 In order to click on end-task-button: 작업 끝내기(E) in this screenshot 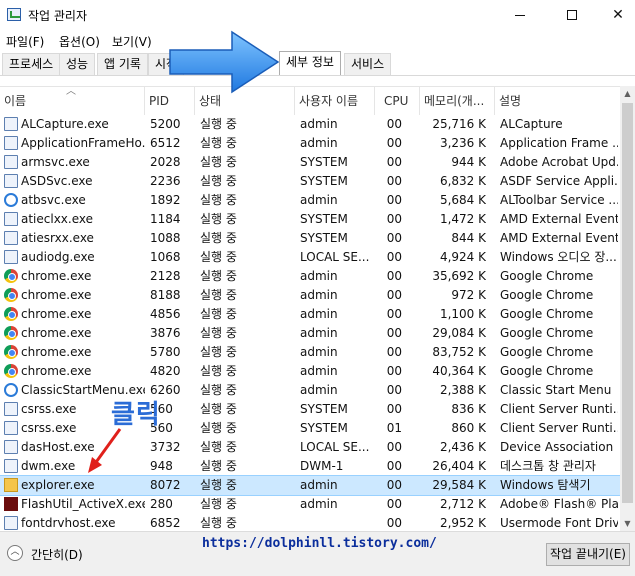, I will do `click(588, 554)`.